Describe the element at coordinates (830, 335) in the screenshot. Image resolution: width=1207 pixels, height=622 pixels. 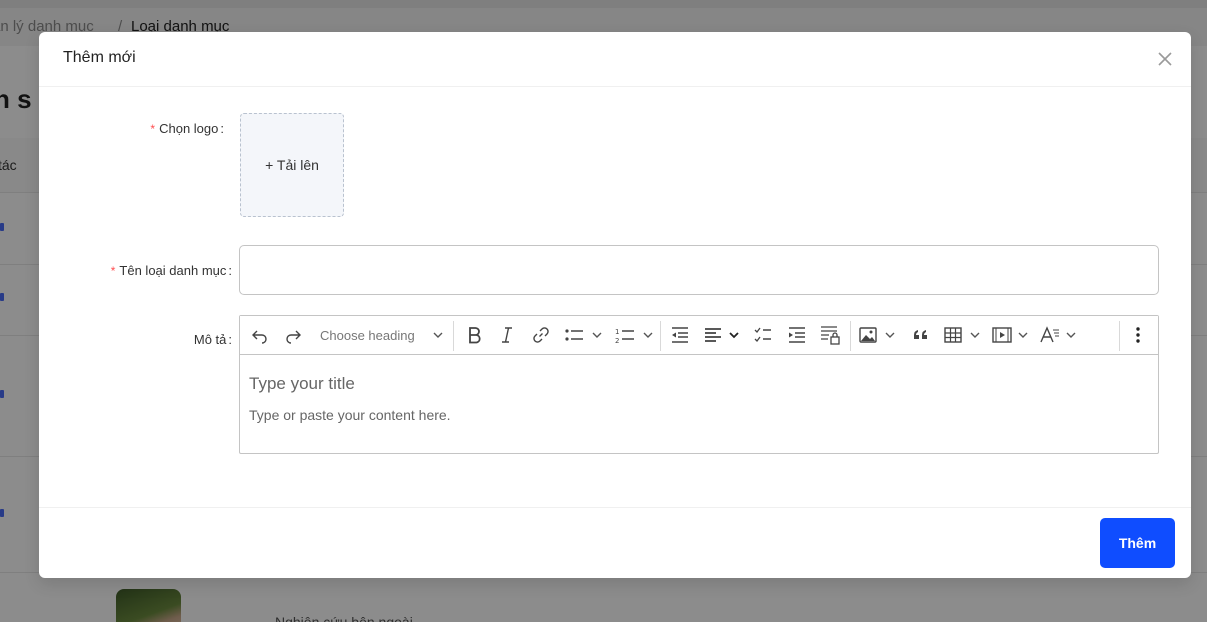
I see `restricted-editing-icon` at that location.